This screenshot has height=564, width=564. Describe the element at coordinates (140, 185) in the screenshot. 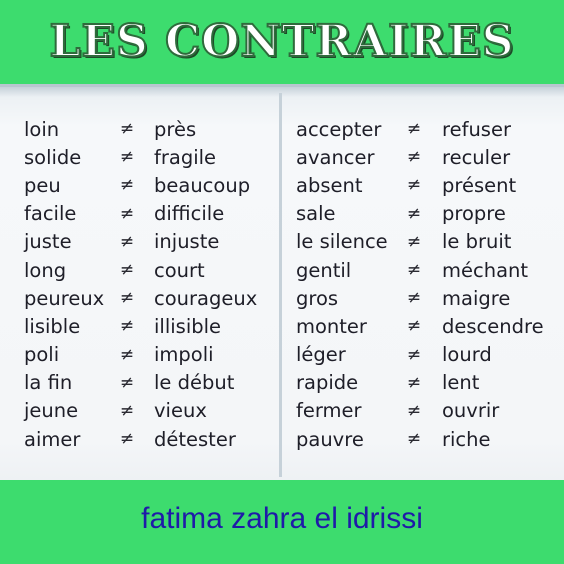

I see `opposite-pair-row: peu ≠ beaucoup` at that location.